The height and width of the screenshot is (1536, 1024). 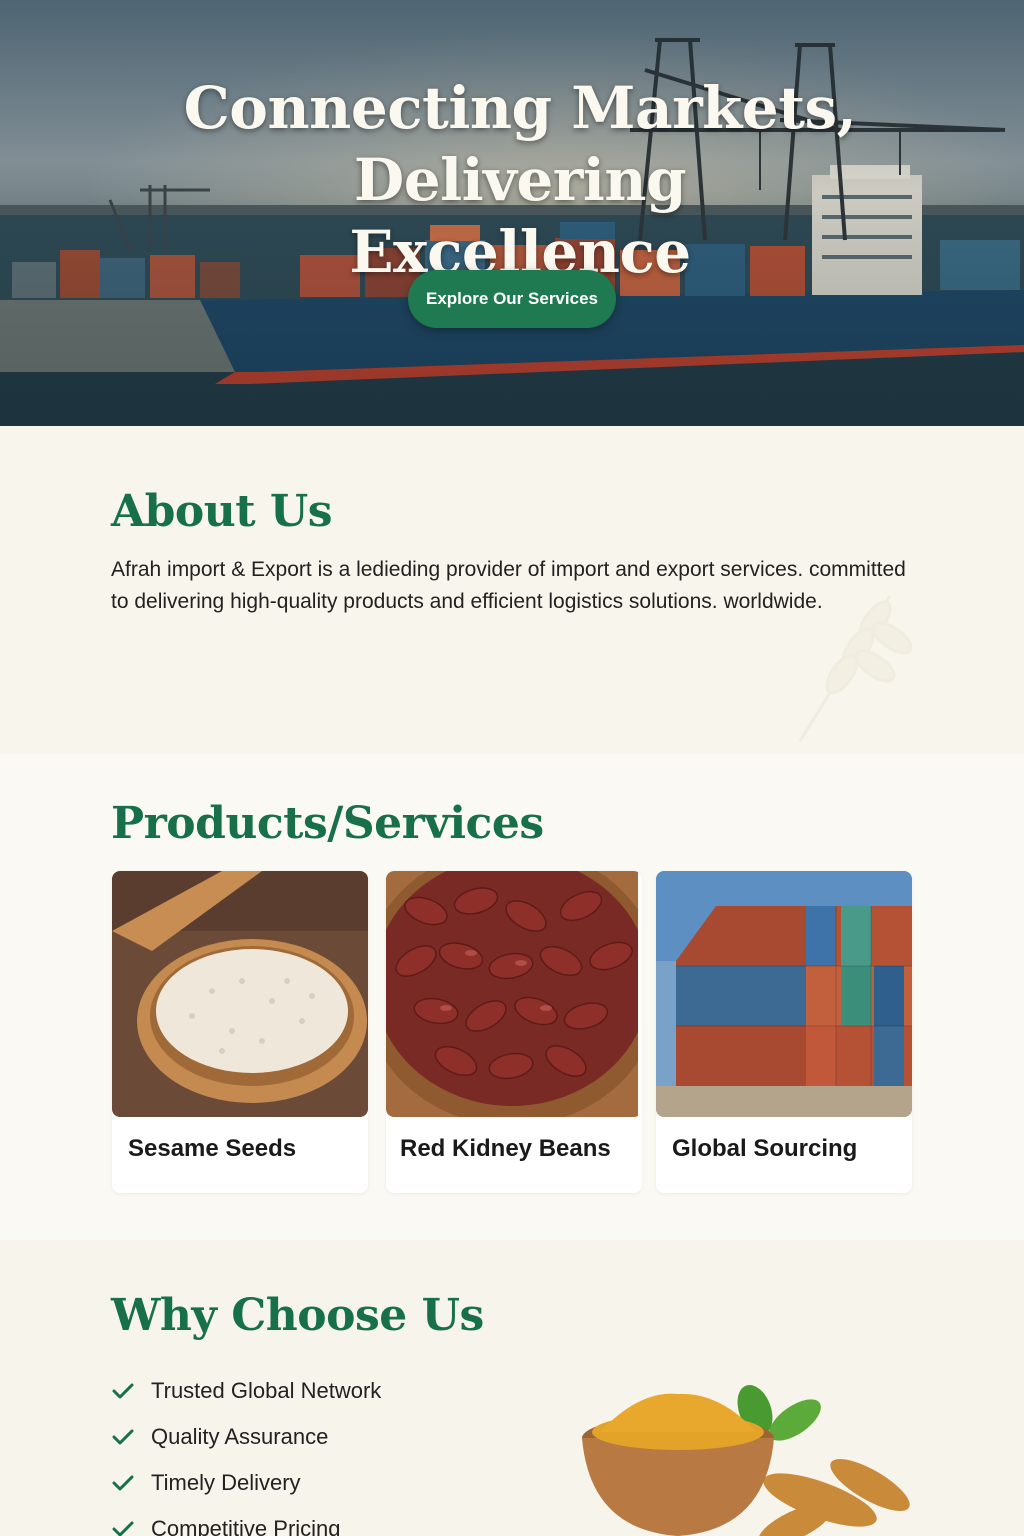 What do you see at coordinates (222, 511) in the screenshot?
I see `about-title: About Us` at bounding box center [222, 511].